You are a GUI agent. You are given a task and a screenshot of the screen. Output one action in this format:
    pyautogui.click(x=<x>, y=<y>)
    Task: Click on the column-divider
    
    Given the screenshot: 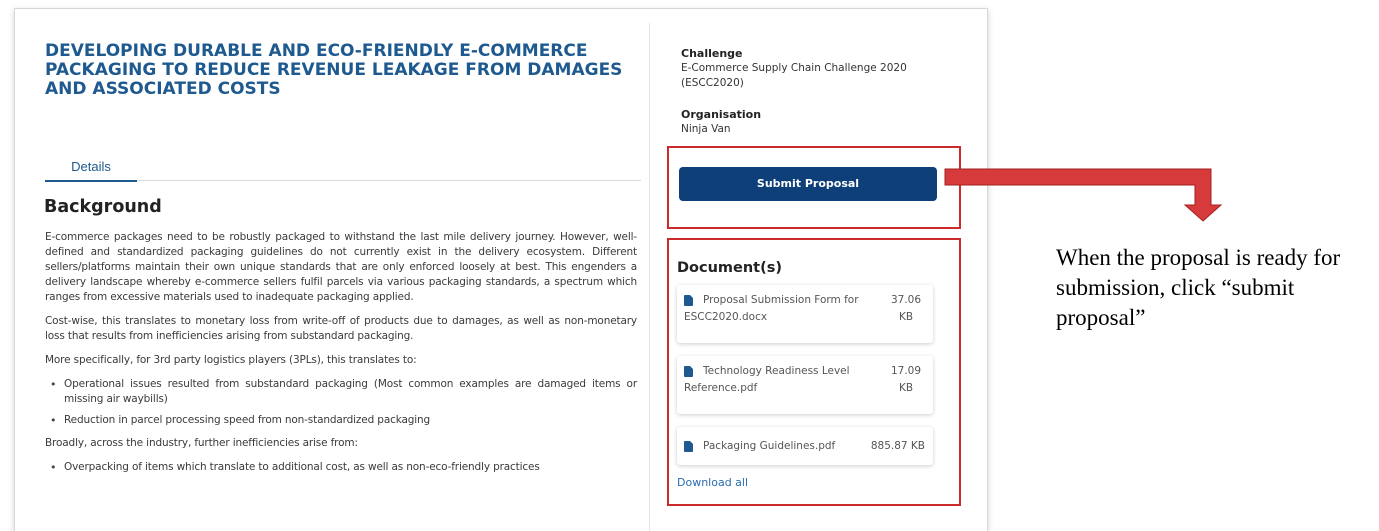 What is the action you would take?
    pyautogui.click(x=649, y=277)
    